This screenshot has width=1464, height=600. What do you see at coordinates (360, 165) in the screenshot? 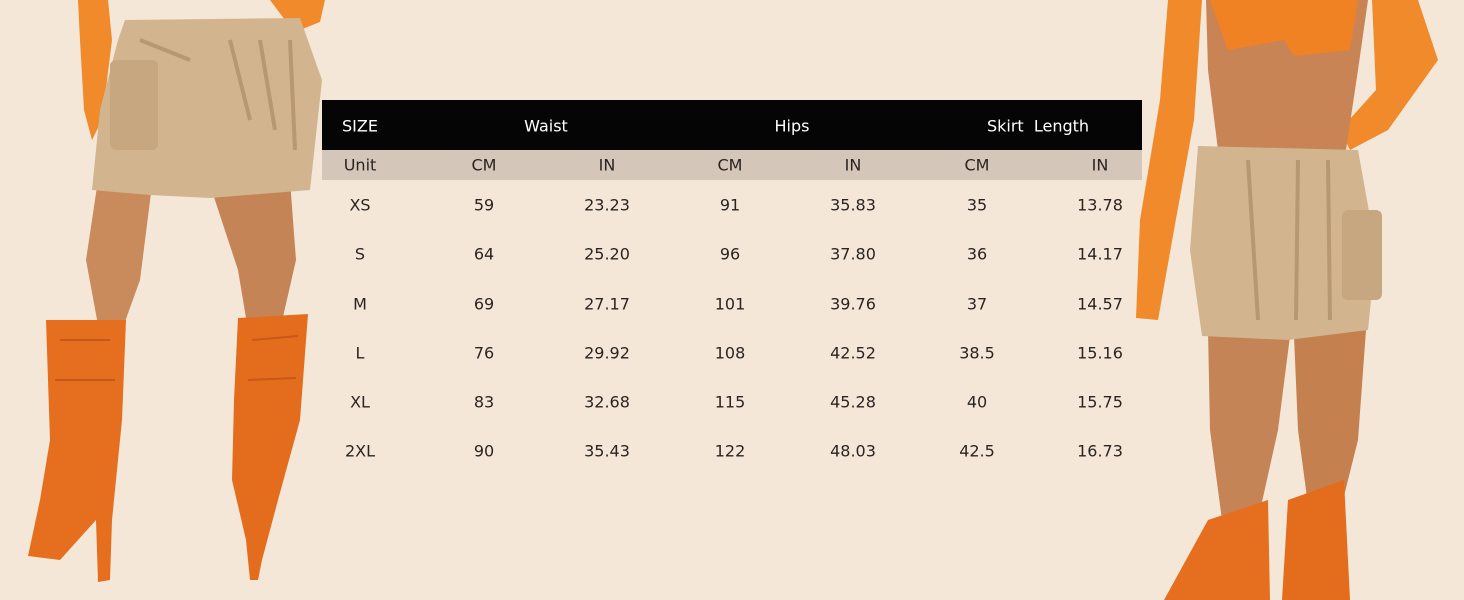
I see `unit-label: Unit` at bounding box center [360, 165].